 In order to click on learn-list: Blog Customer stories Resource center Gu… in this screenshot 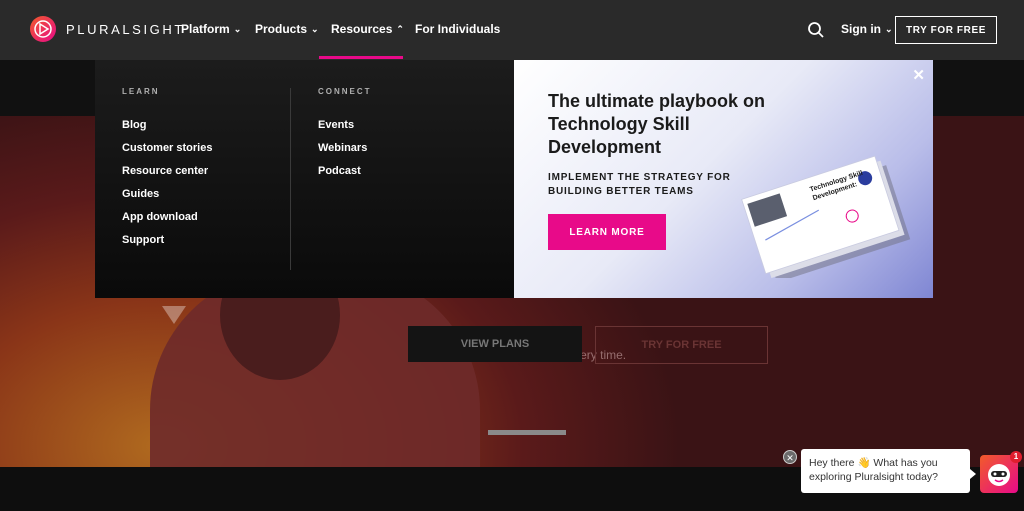, I will do `click(167, 187)`.